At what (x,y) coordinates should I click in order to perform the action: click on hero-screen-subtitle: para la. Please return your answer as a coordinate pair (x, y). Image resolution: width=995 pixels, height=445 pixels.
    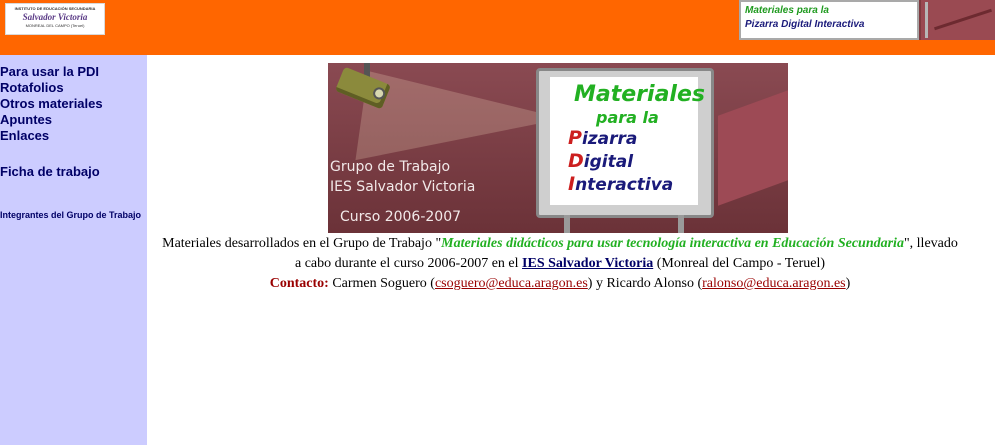
    Looking at the image, I should click on (627, 117).